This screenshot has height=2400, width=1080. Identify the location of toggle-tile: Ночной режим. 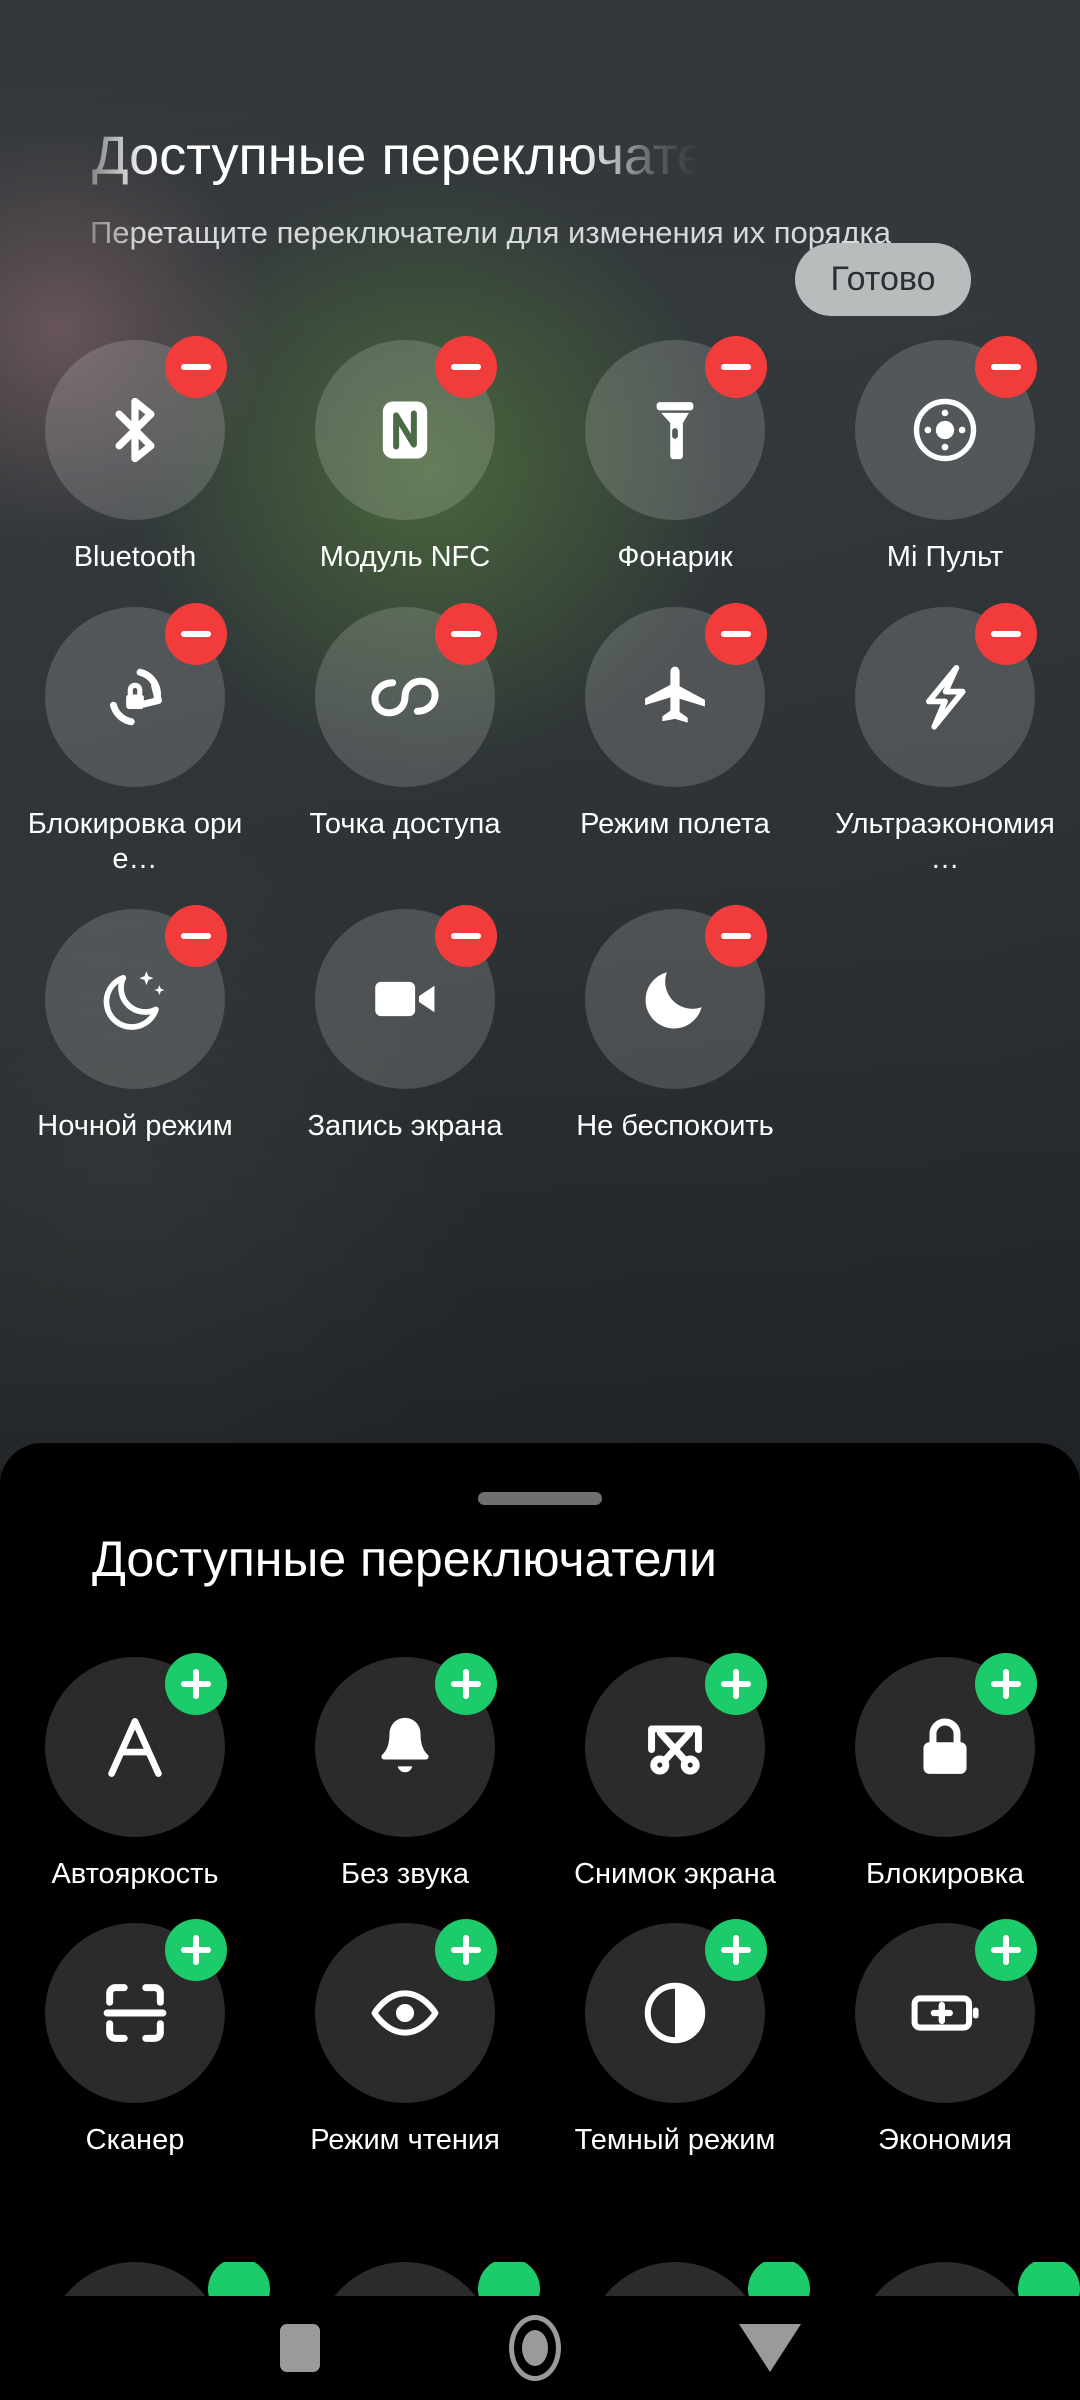
(135, 1024).